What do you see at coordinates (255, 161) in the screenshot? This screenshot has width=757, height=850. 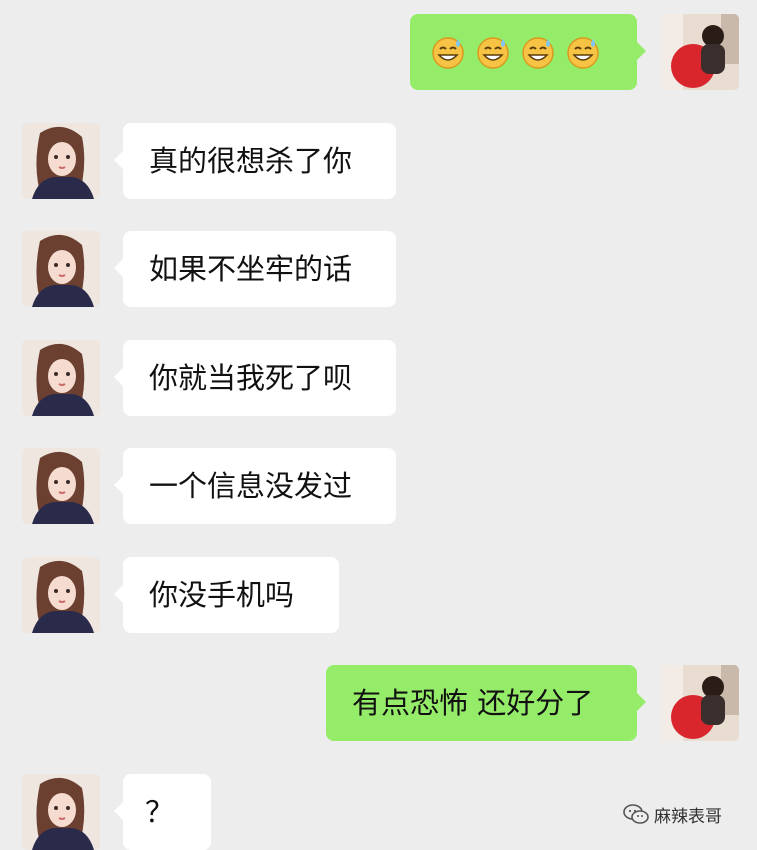 I see `incoming-message-bubble: 真的很想杀了你` at bounding box center [255, 161].